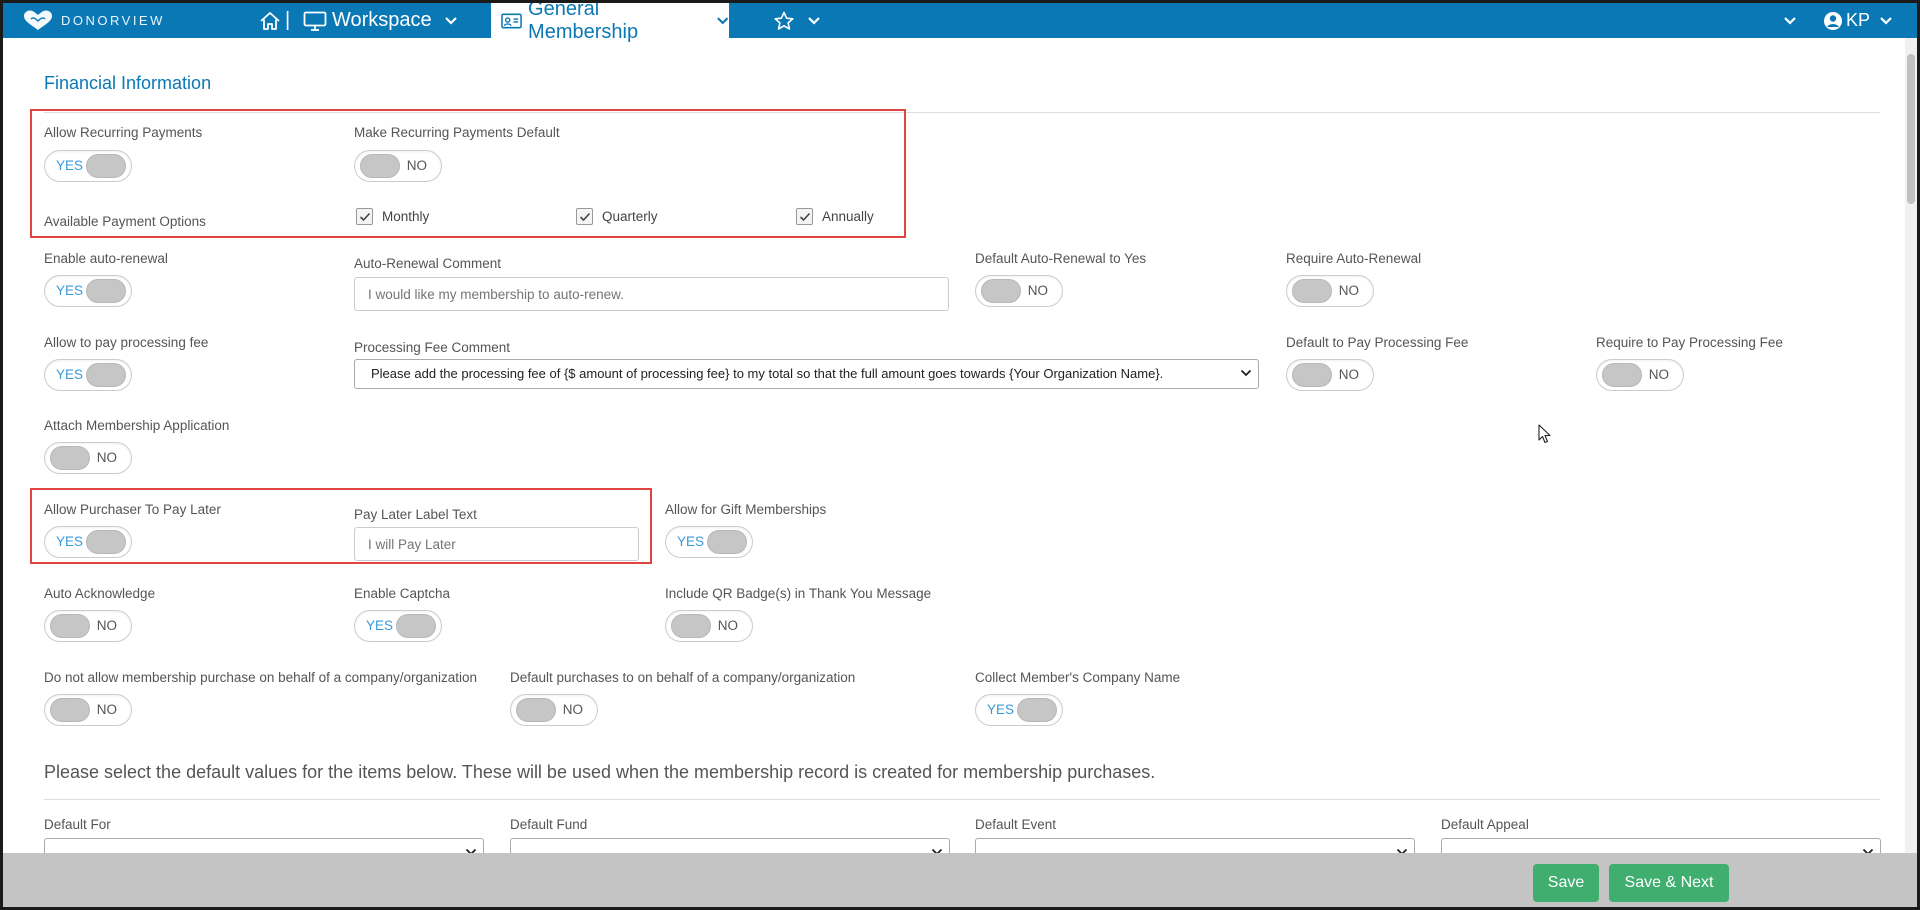  What do you see at coordinates (610, 23) in the screenshot?
I see `tab-general-membership: General Membership` at bounding box center [610, 23].